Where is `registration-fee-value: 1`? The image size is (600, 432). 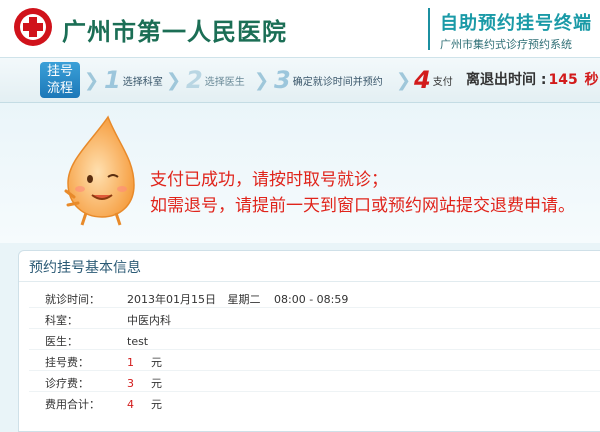
registration-fee-value: 1 is located at coordinates (130, 362).